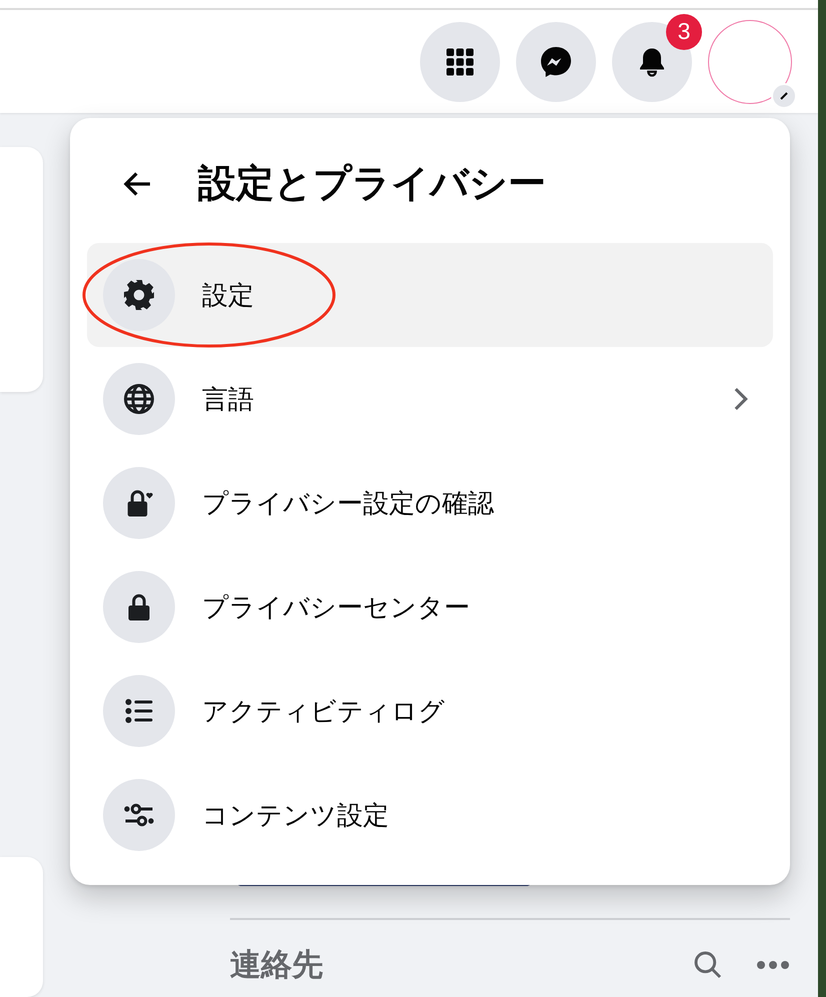 The image size is (826, 997). I want to click on menu-item: アクティビティログ, so click(430, 711).